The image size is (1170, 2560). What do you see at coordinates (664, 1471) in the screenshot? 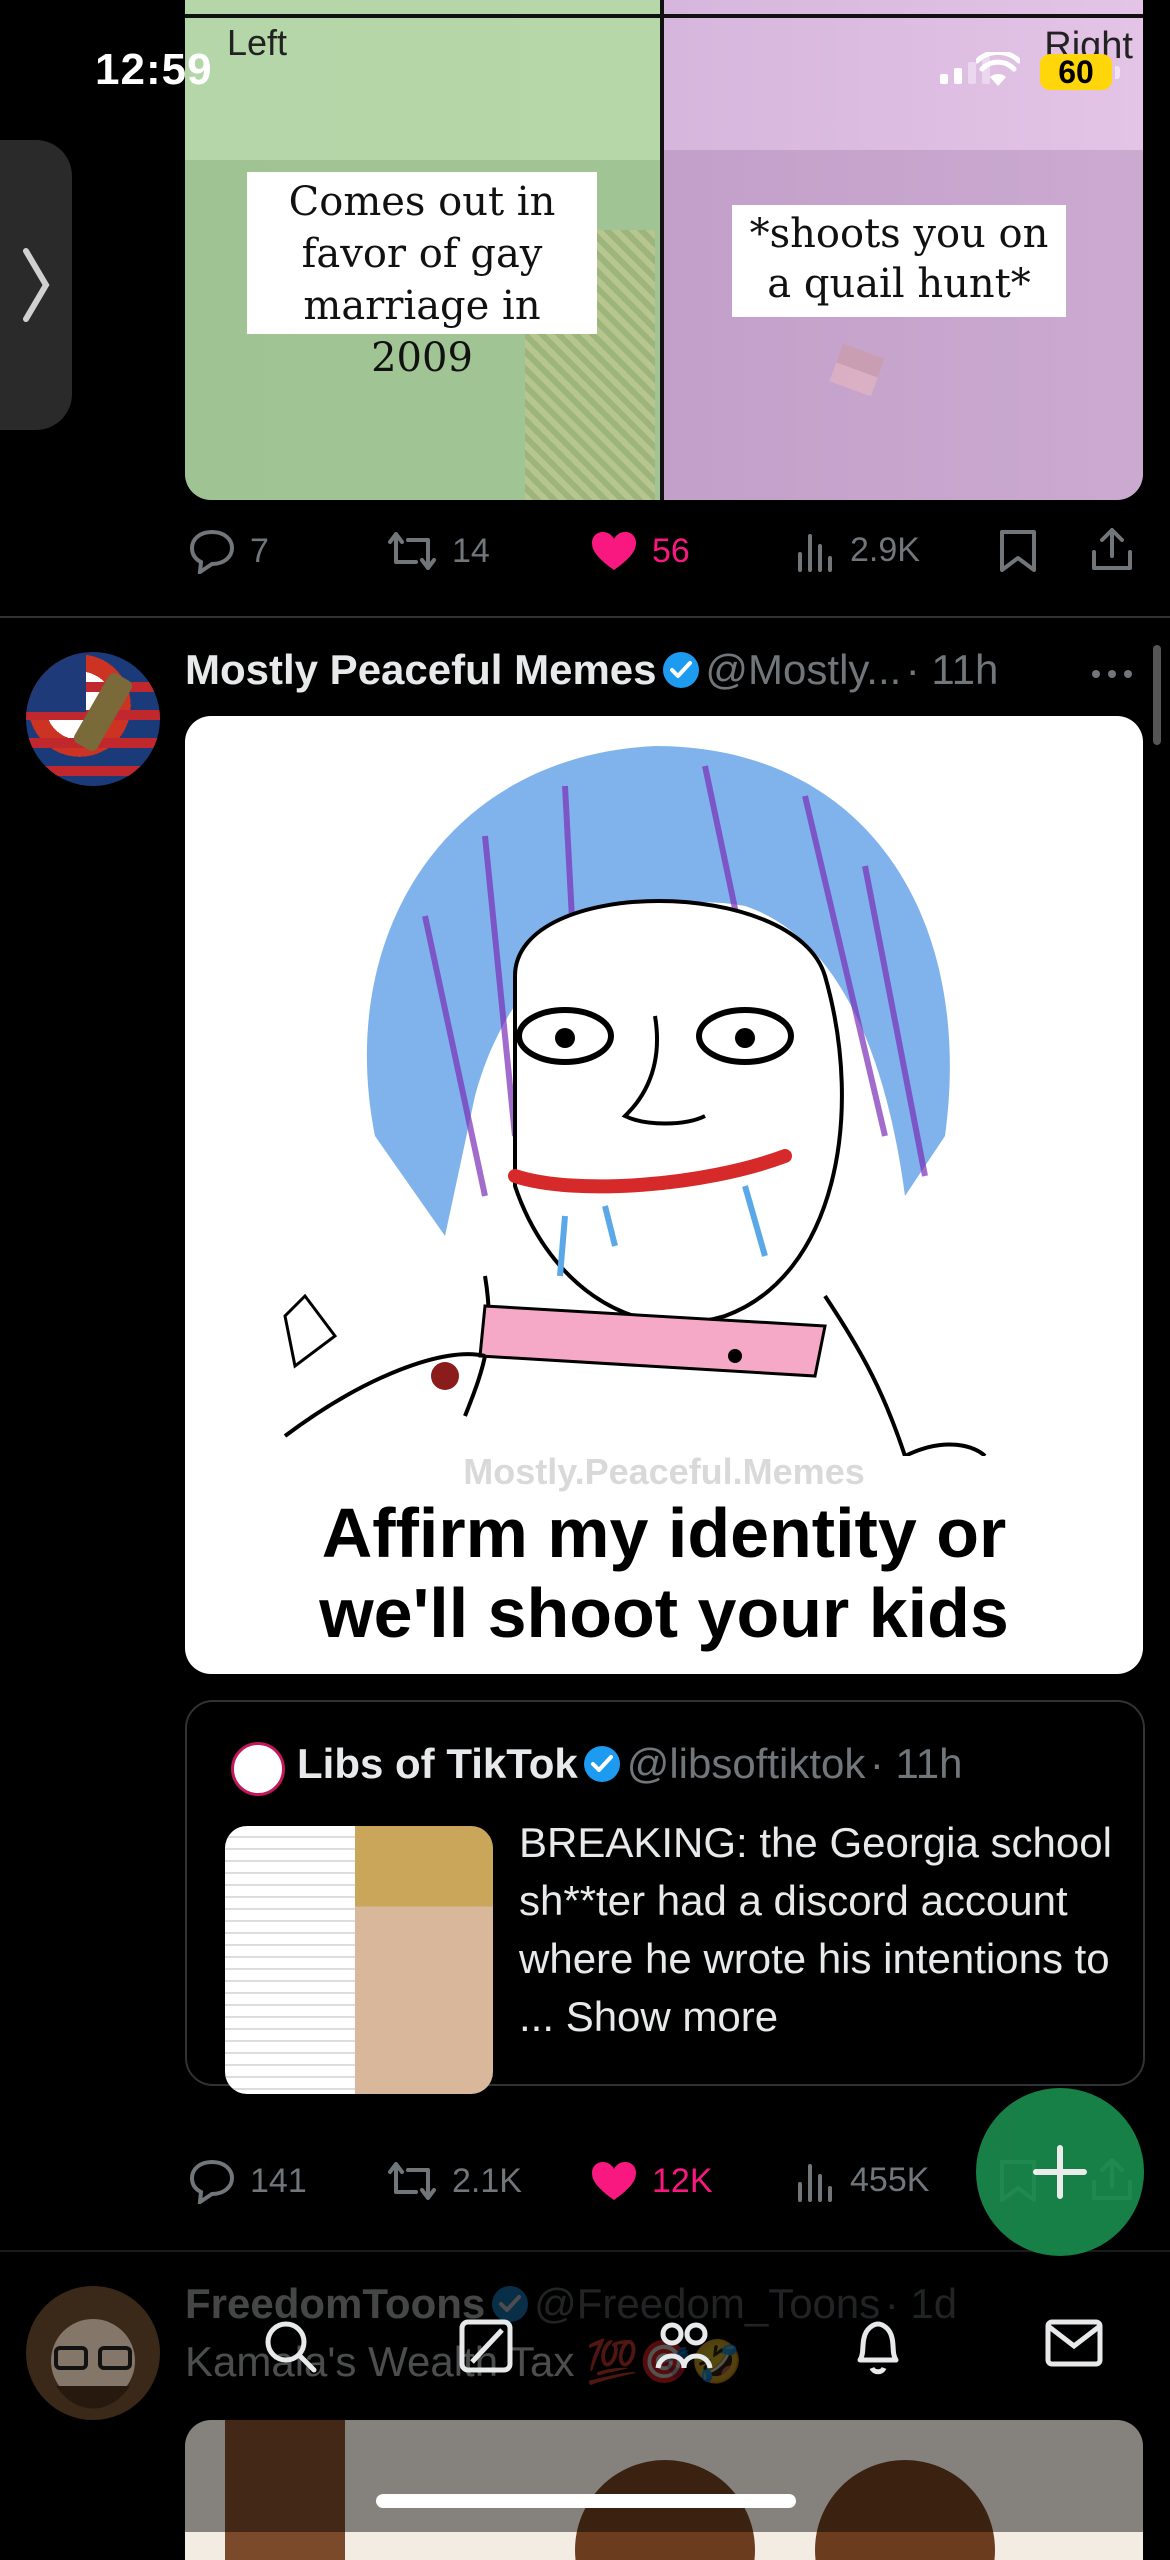
I see `meme-watermark: Mostly.Peaceful.Memes` at bounding box center [664, 1471].